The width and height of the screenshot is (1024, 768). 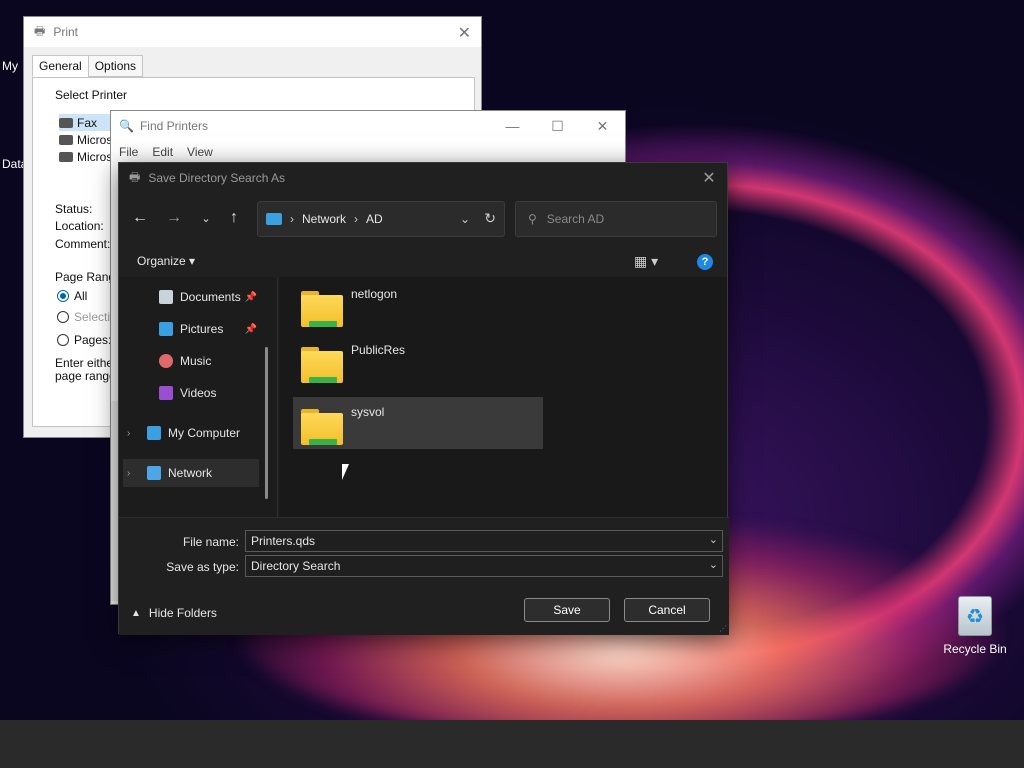 I want to click on nav-item-music: Music, so click(x=185, y=361).